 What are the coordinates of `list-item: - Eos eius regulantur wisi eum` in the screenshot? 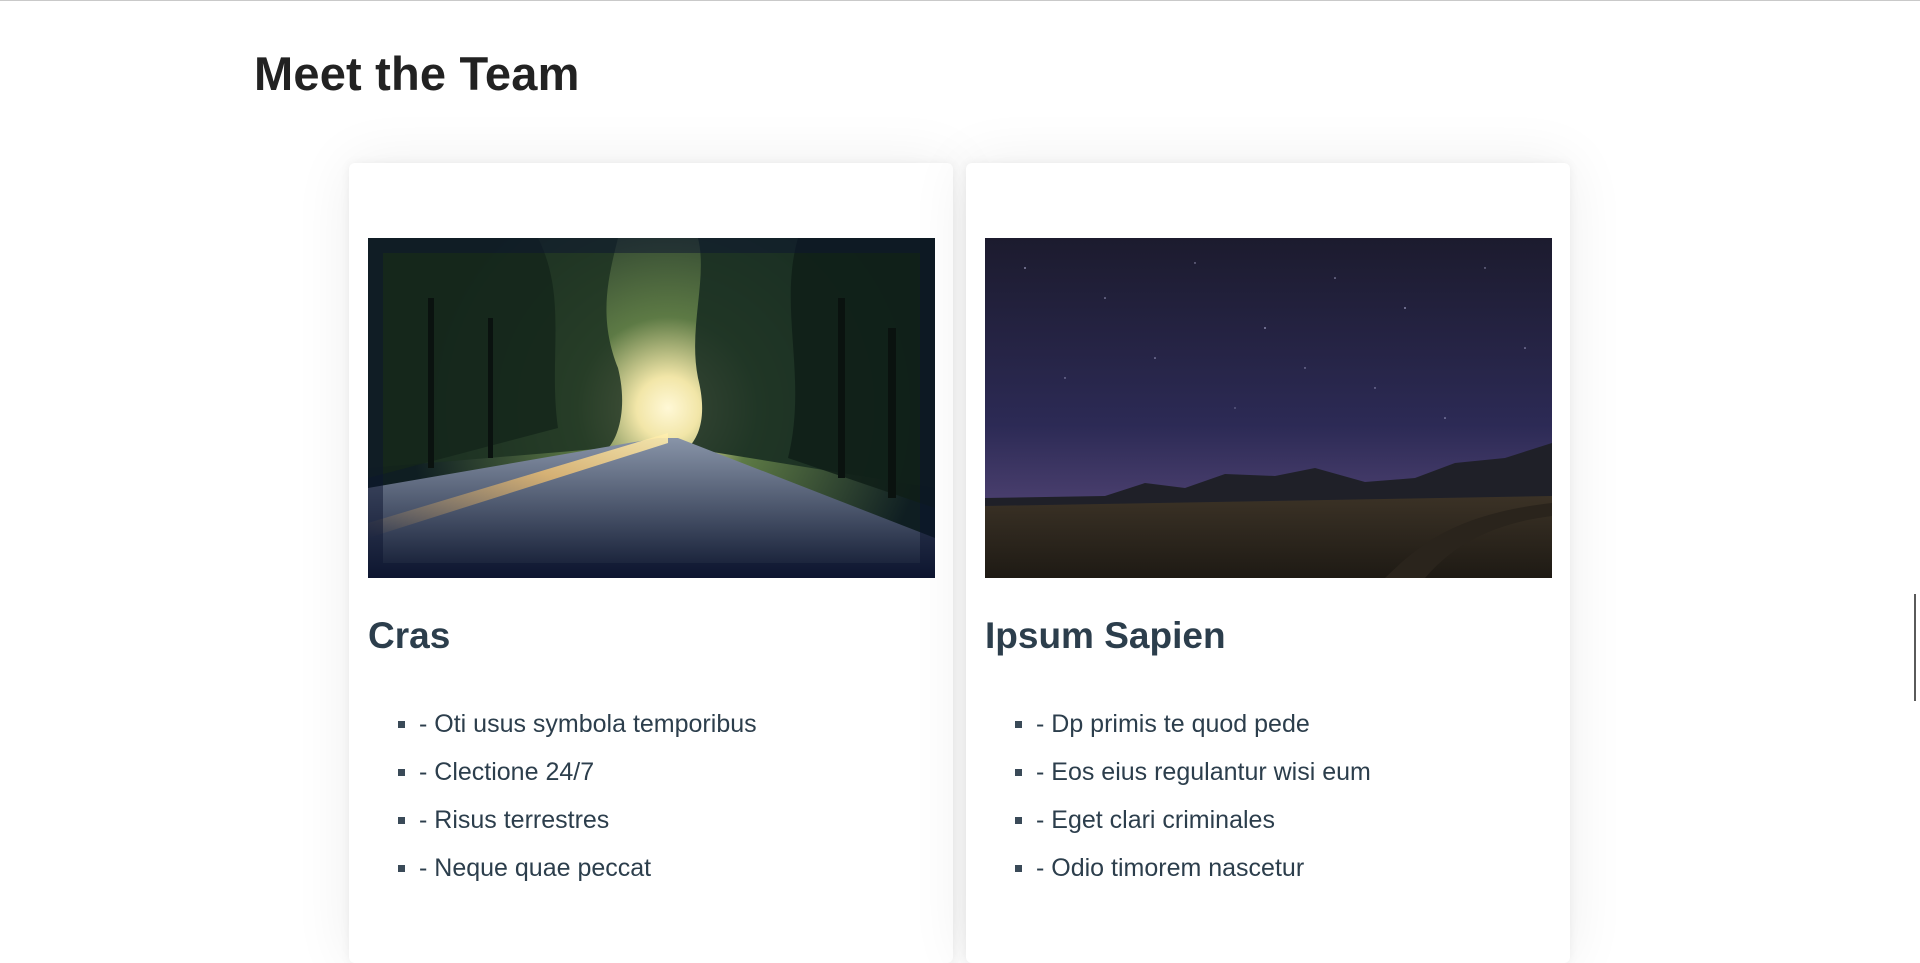 It's located at (1178, 780).